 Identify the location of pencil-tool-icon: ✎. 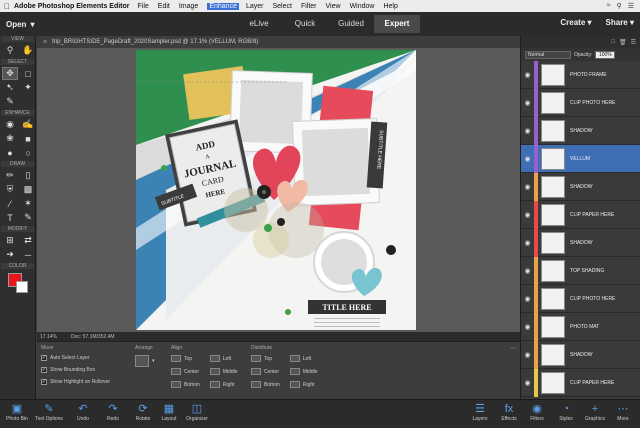
(28, 217).